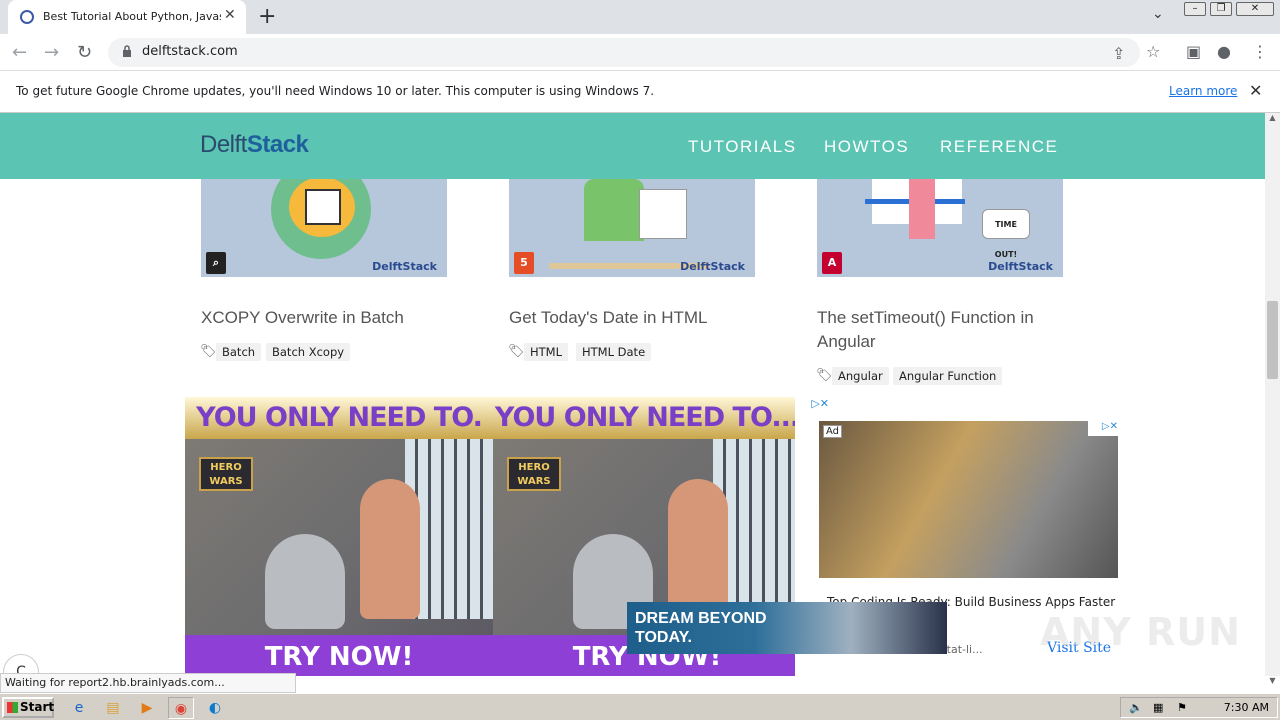  I want to click on angular-logo-icon: A, so click(832, 263).